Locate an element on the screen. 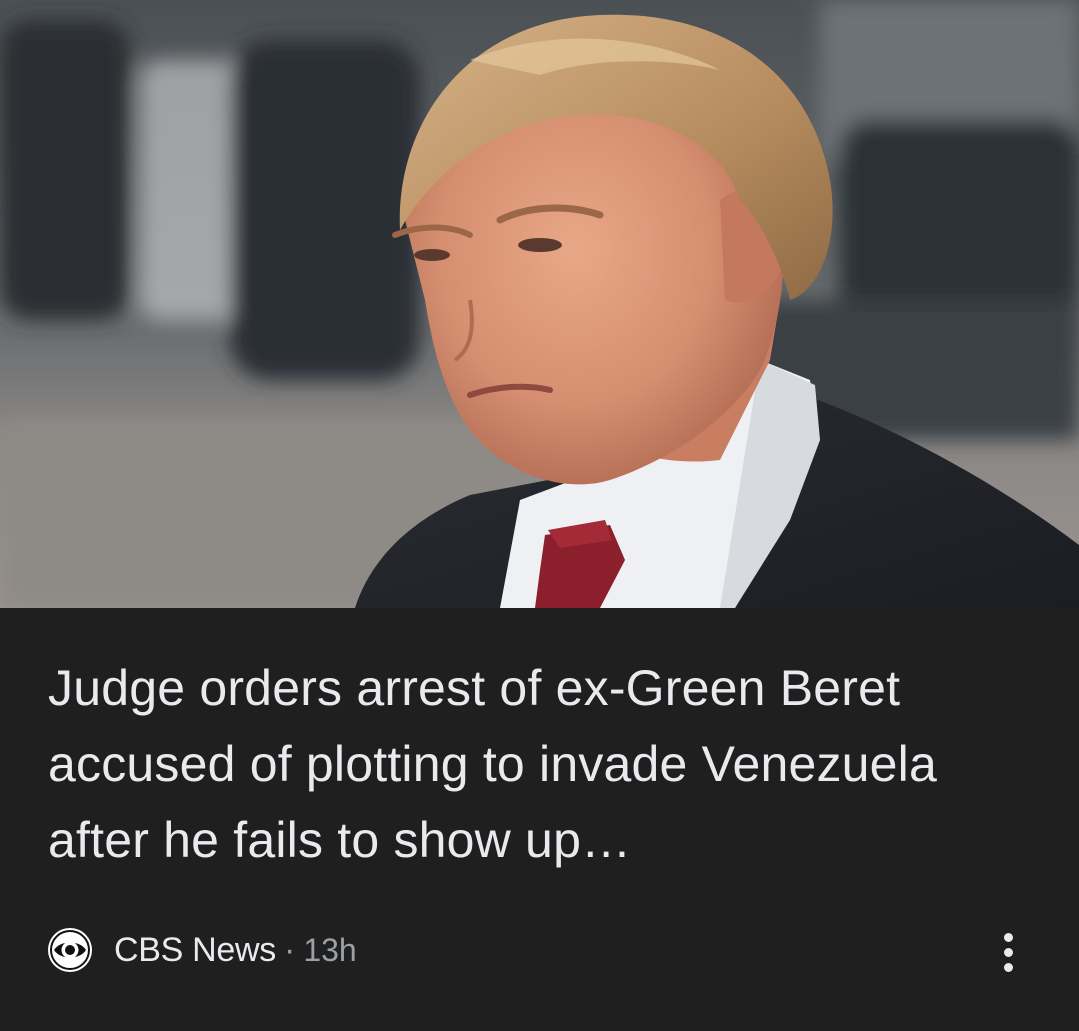 The image size is (1079, 1031). article-meta: CBS News · 13h is located at coordinates (202, 950).